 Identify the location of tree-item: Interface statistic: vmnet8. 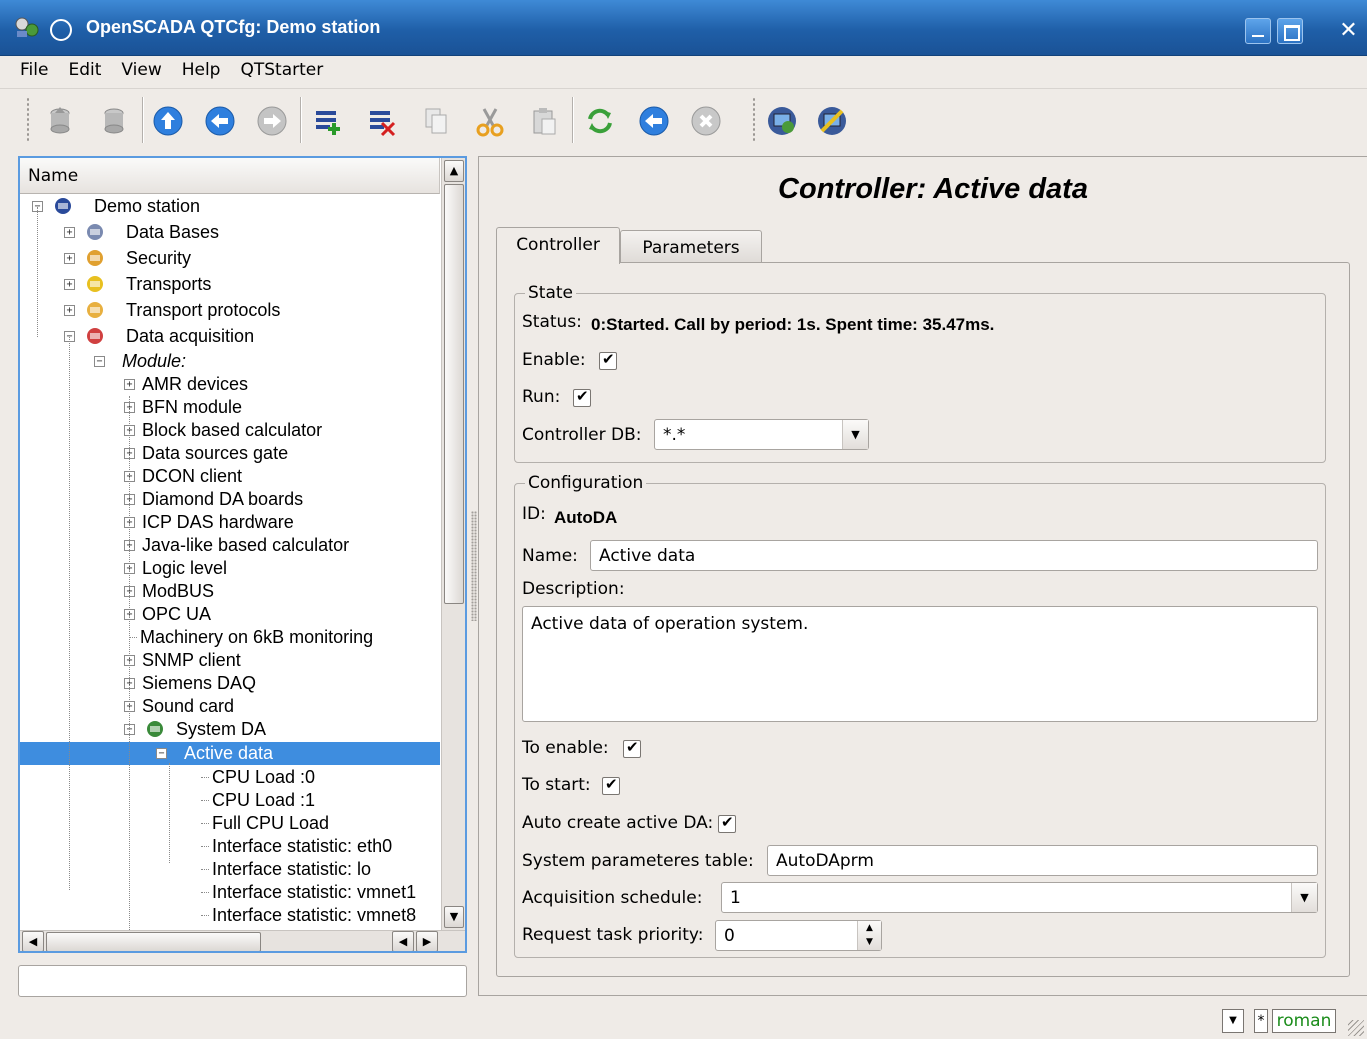
(230, 915).